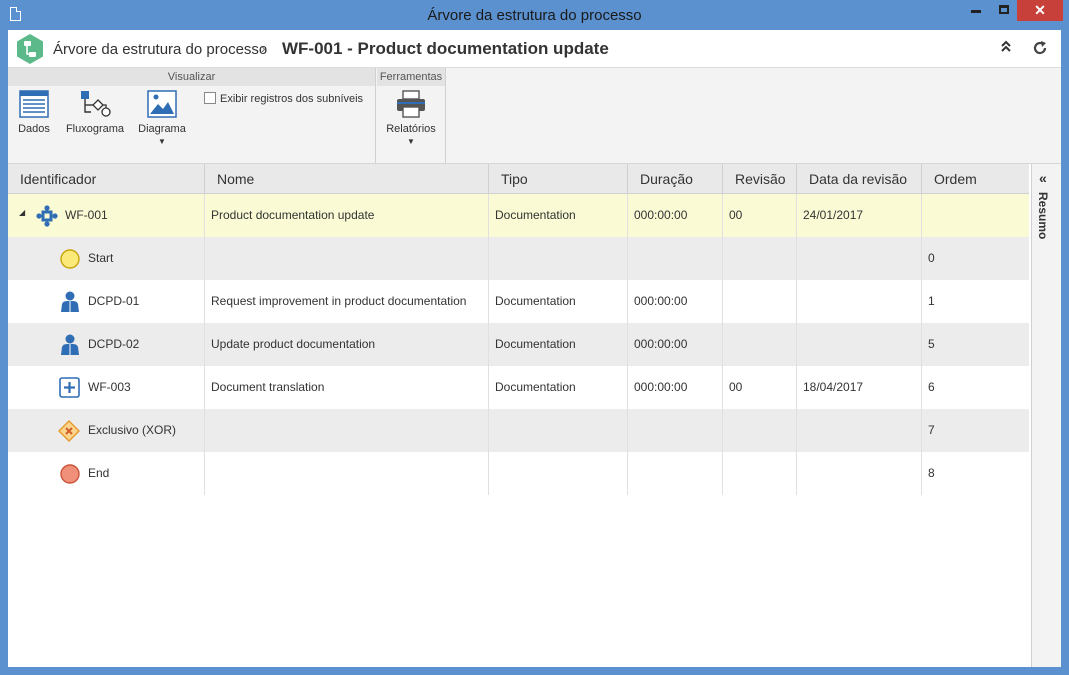  I want to click on window-titlebar: Árvore da estrutura do processo ✕, so click(534, 15).